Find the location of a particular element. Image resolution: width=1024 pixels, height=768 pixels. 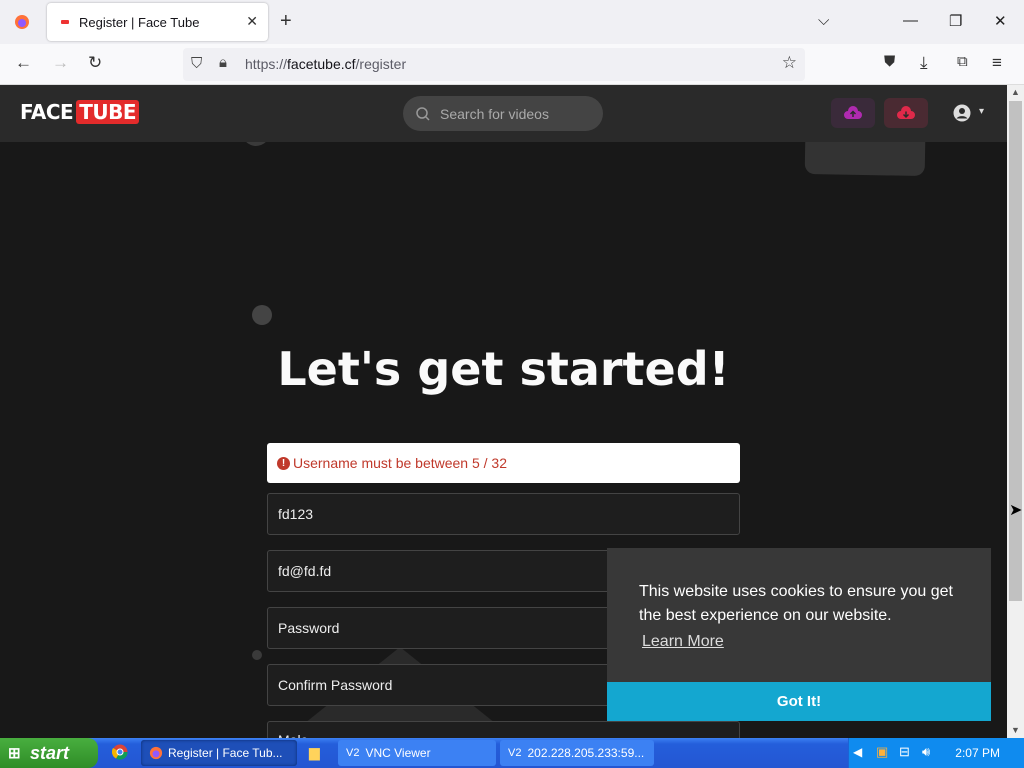

upload-button is located at coordinates (906, 113).